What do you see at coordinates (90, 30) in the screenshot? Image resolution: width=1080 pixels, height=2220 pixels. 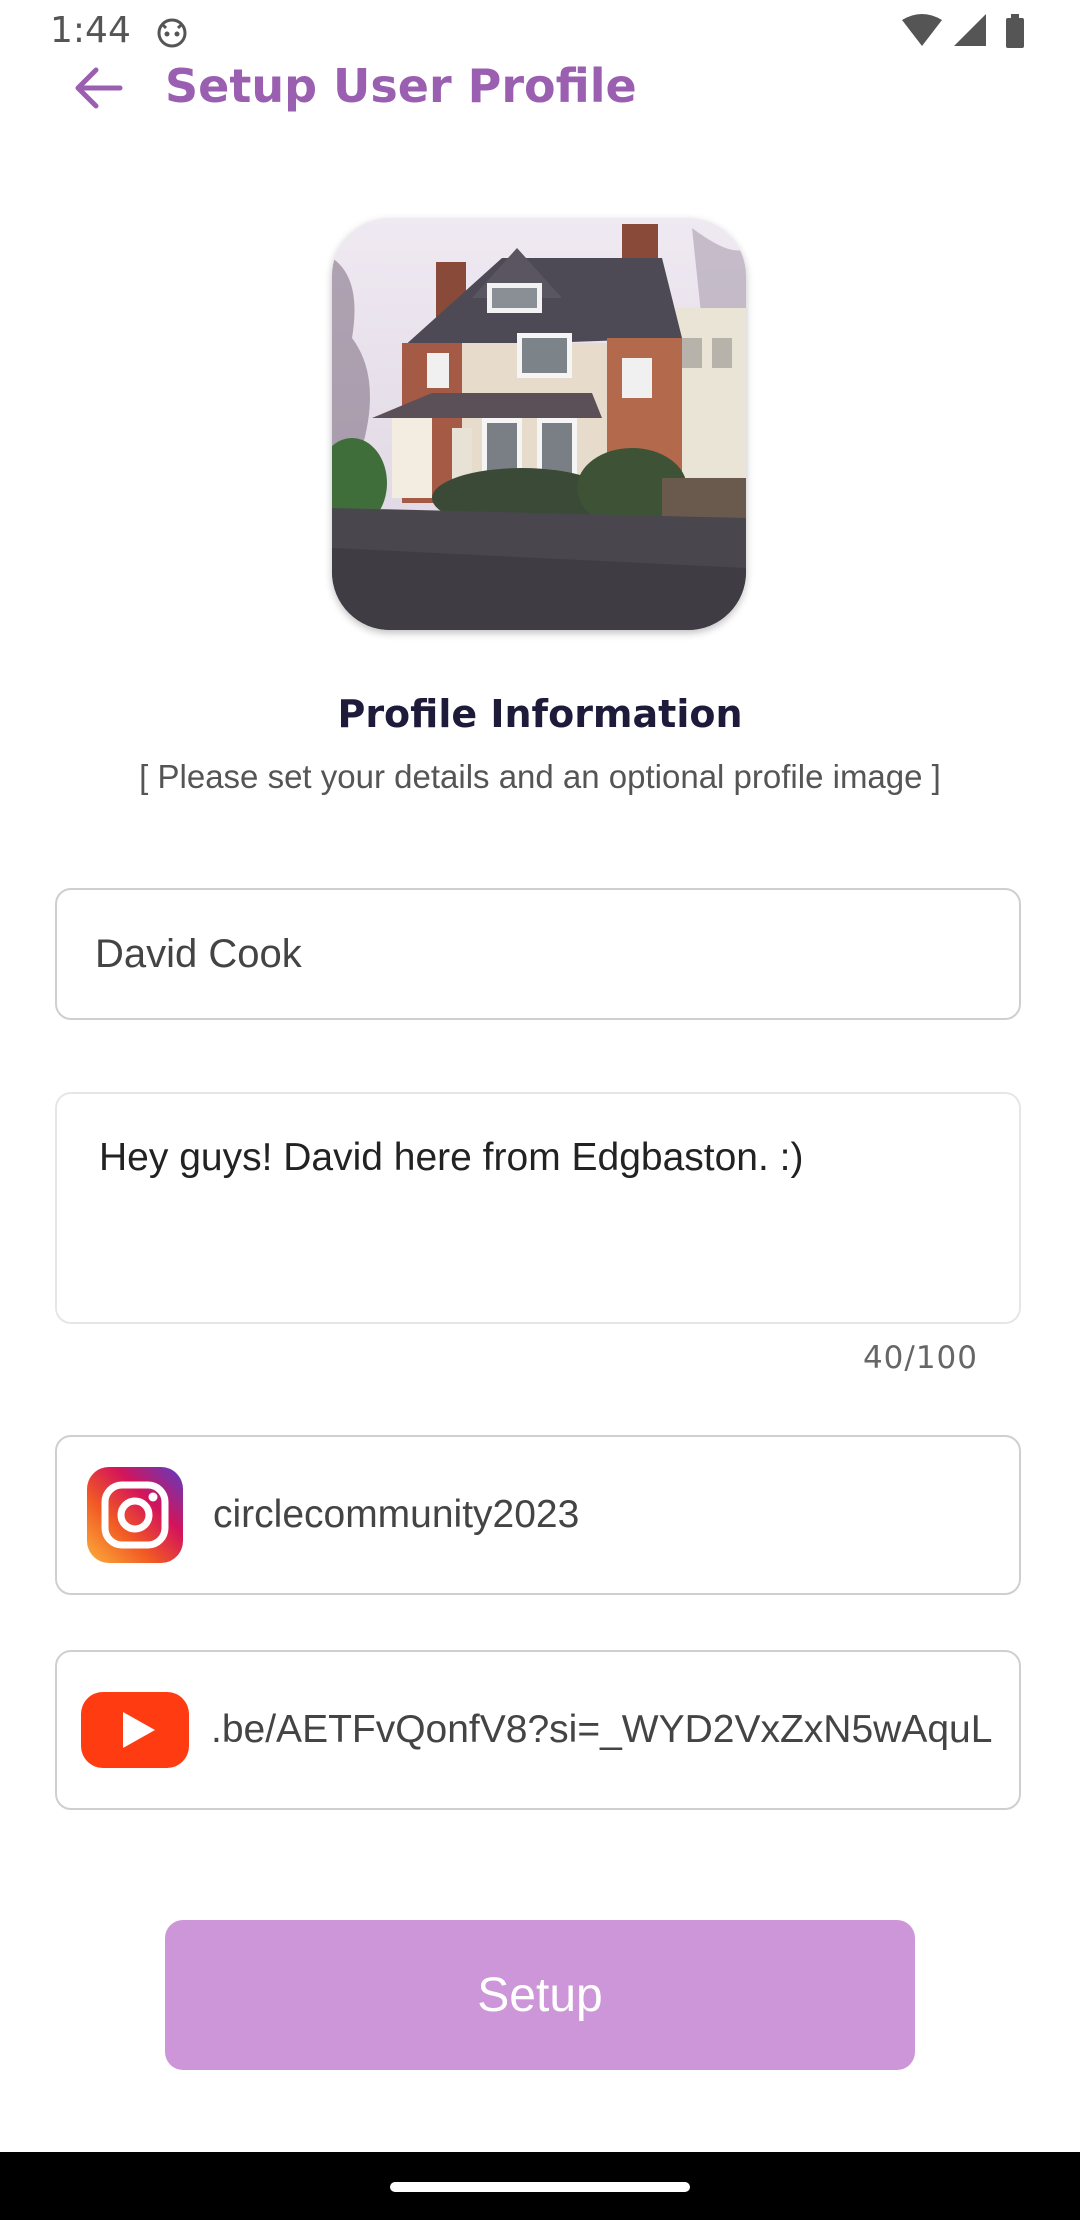 I see `status-time: 1:44` at bounding box center [90, 30].